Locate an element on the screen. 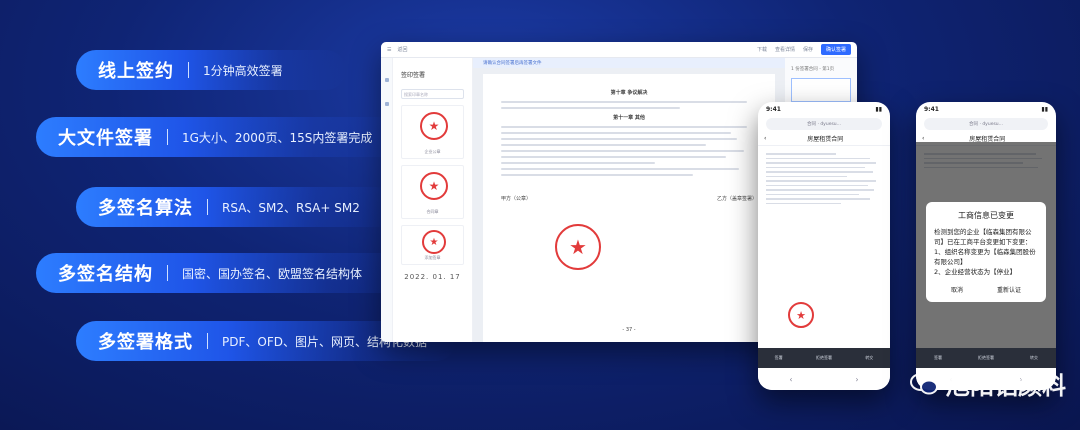  dialog-text: 2、企业经营状态为【停业】 is located at coordinates (975, 272).